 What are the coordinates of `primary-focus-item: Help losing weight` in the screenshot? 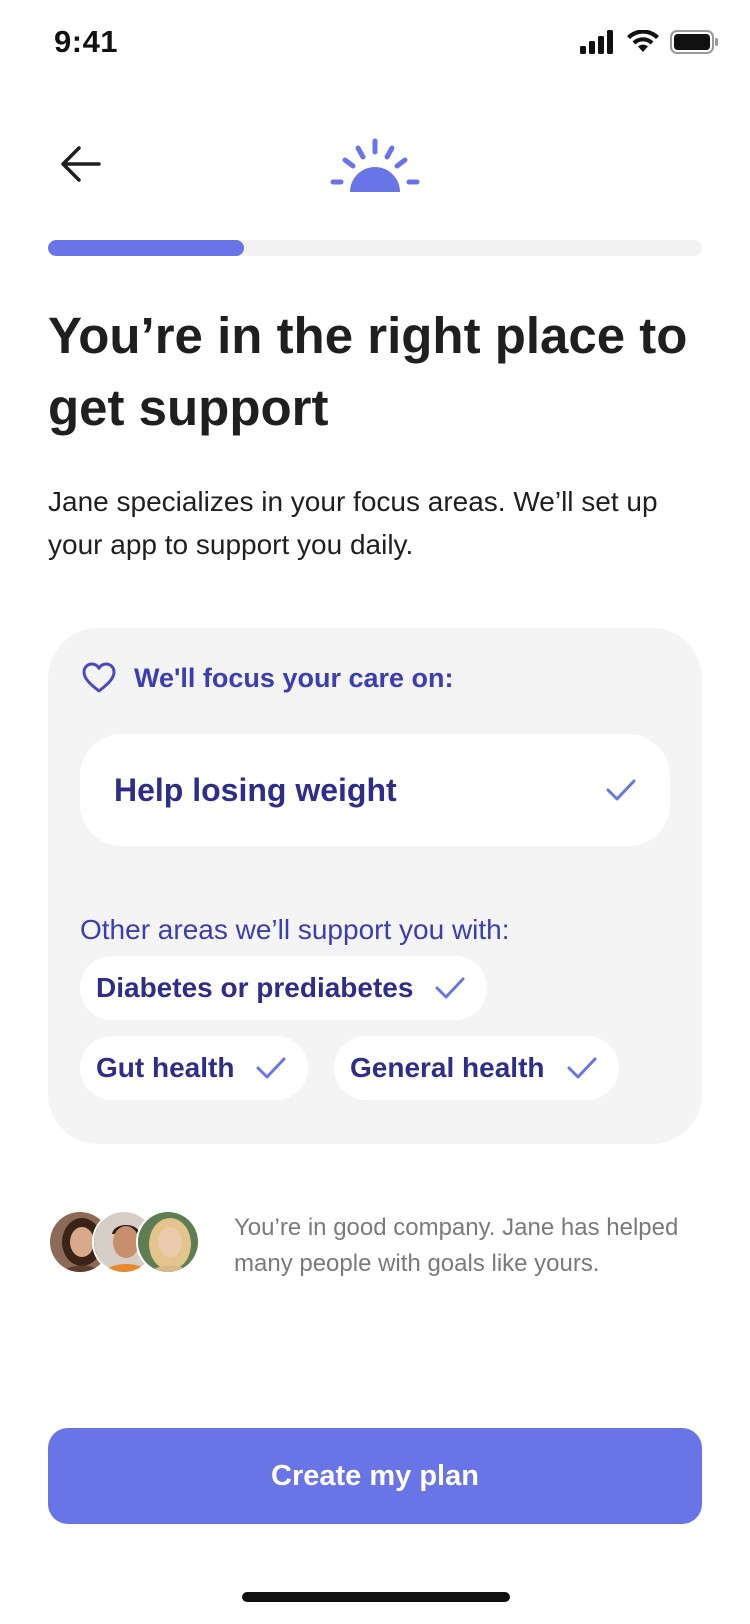 It's located at (375, 790).